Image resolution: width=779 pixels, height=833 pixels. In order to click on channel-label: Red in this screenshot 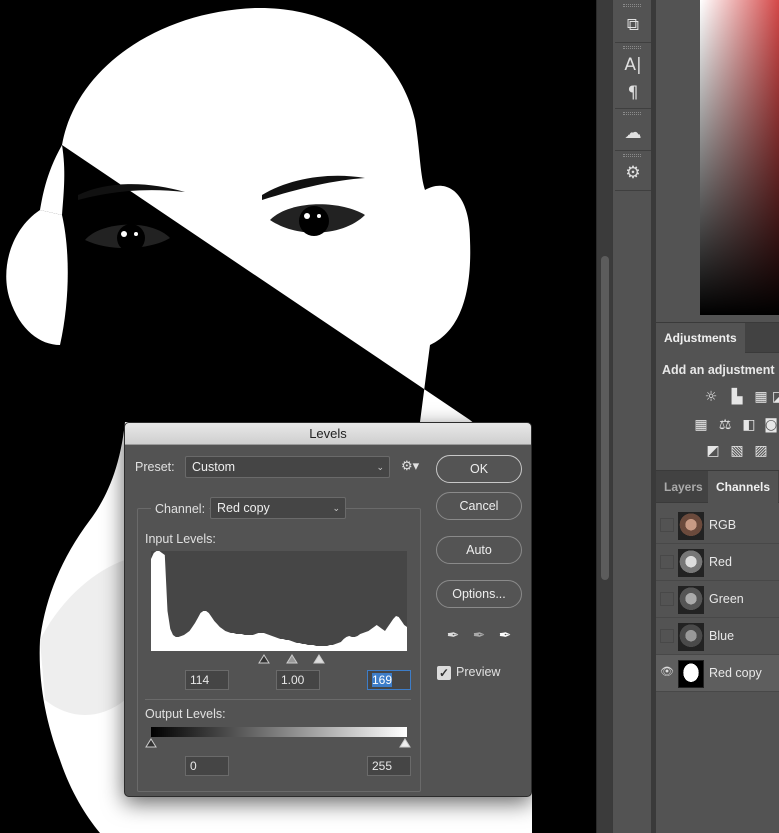, I will do `click(720, 562)`.